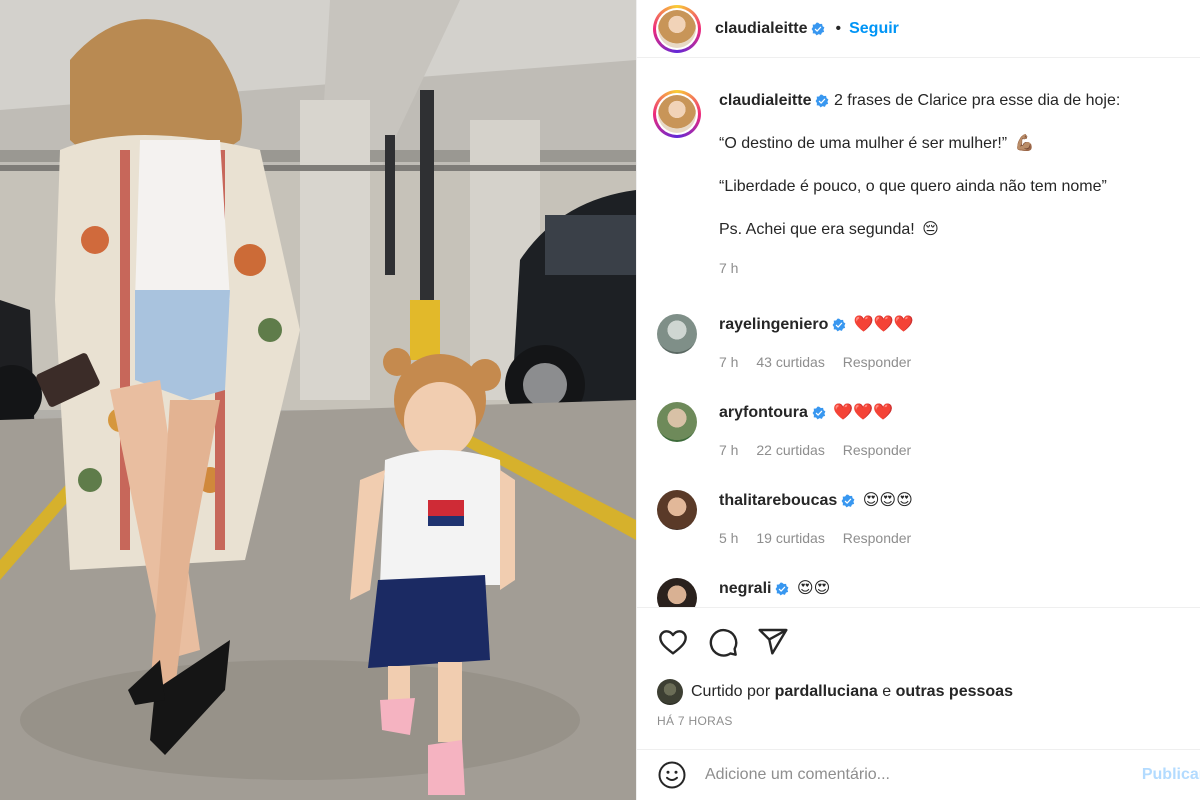 This screenshot has height=800, width=1200. What do you see at coordinates (918, 29) in the screenshot?
I see `post-header: claudialeitte • Seguir` at bounding box center [918, 29].